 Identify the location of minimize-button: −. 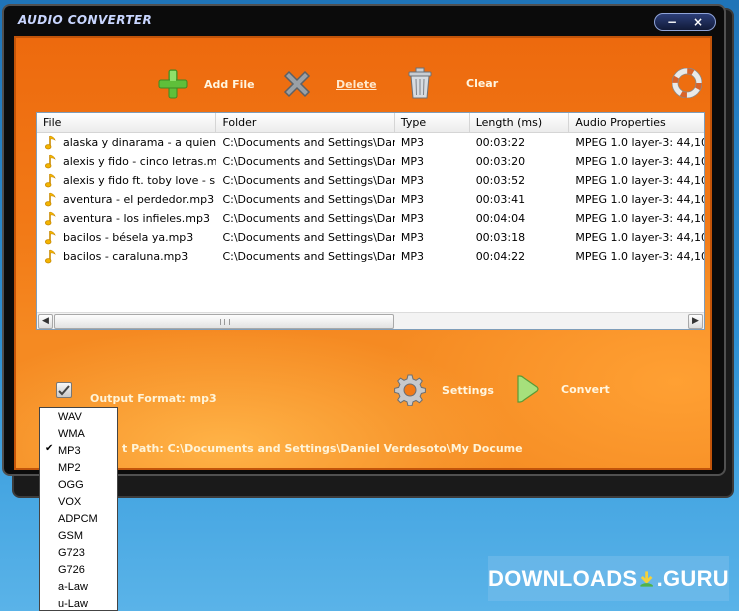
(672, 22).